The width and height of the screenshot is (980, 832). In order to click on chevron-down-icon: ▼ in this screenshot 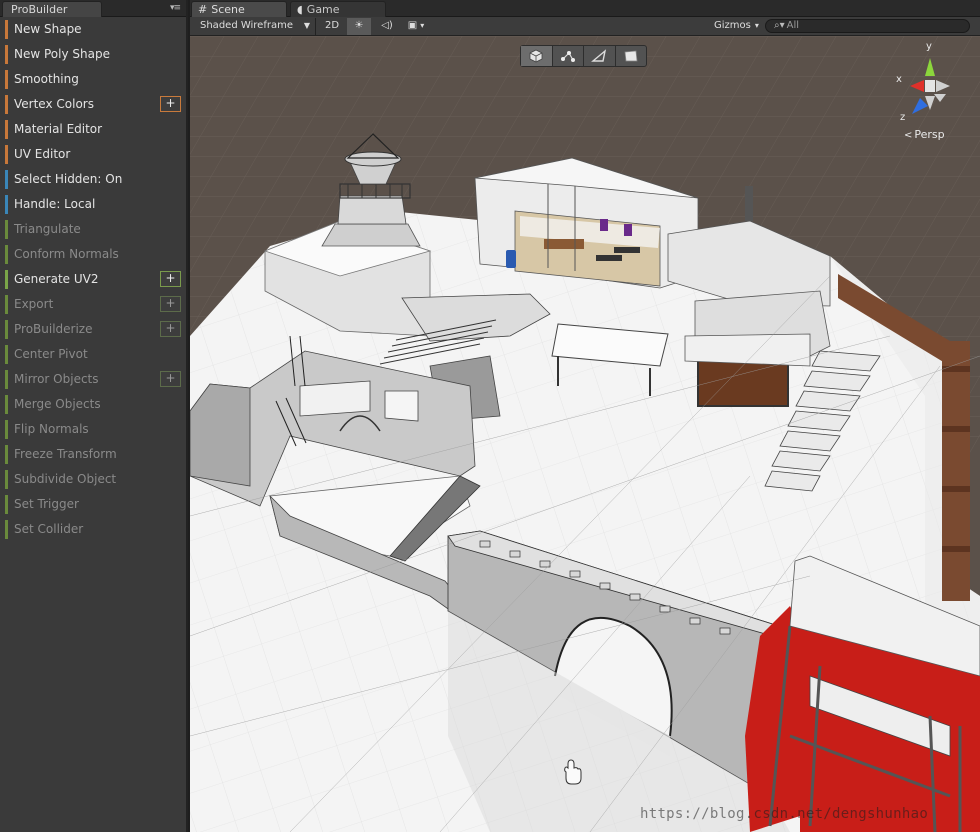, I will do `click(306, 25)`.